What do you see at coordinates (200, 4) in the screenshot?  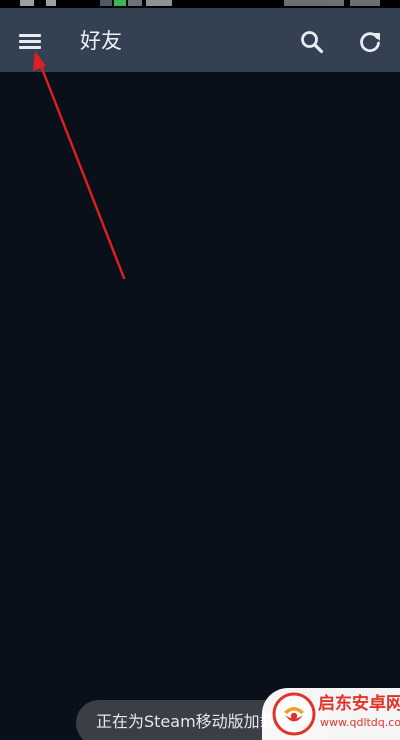 I see `status-bar` at bounding box center [200, 4].